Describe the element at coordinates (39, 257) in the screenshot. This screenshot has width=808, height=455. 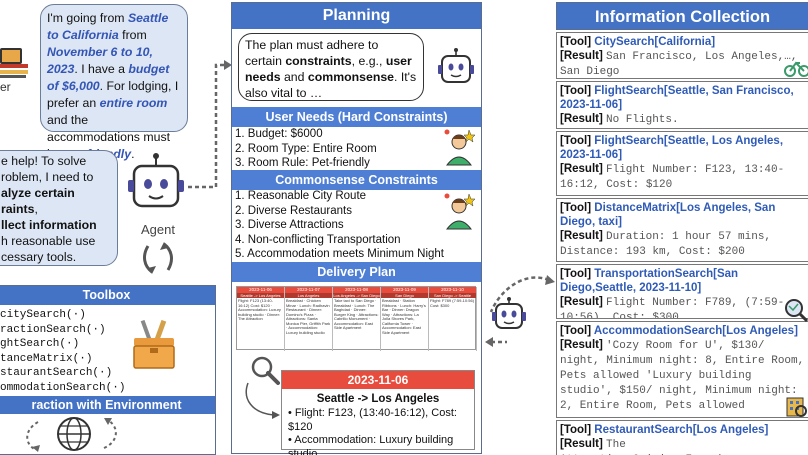
I see `agent-reasoning-line-text: cessary tools.` at that location.